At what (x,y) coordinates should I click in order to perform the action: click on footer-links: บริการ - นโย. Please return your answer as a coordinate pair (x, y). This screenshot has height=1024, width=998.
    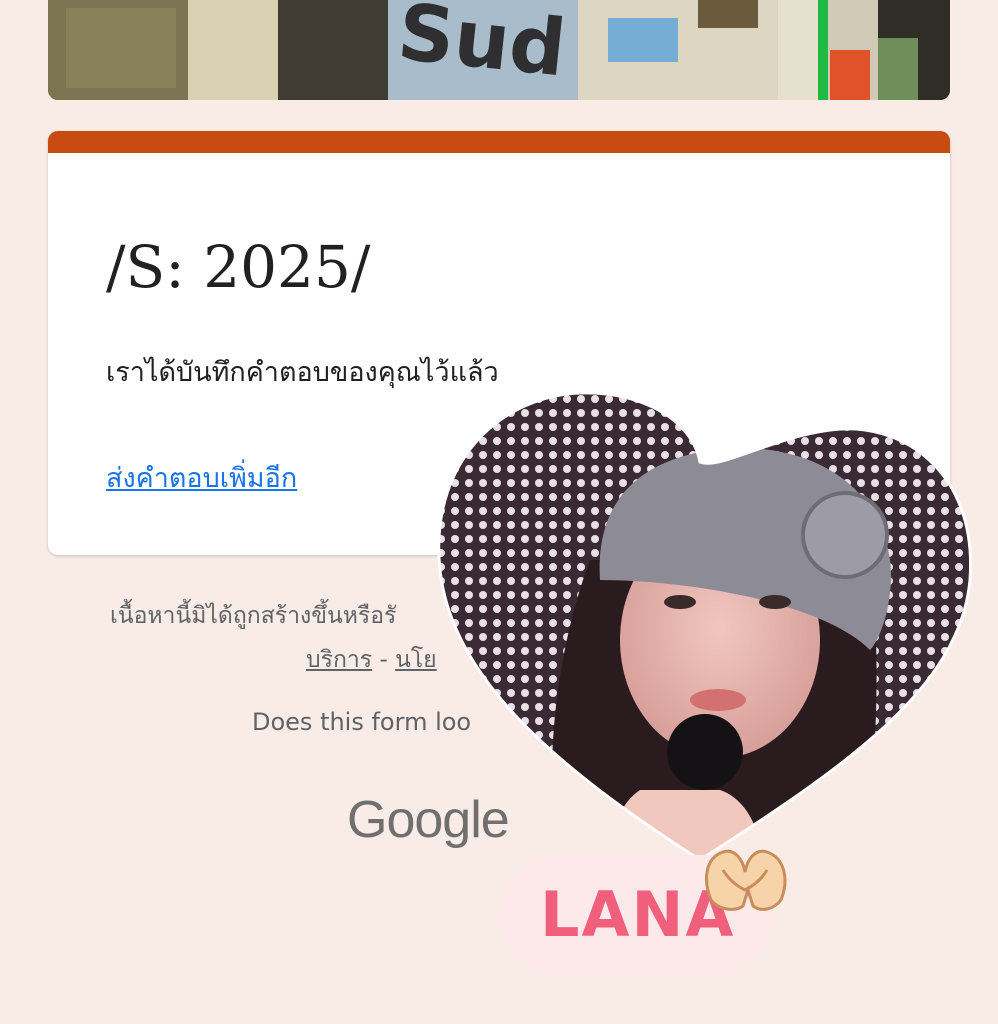
    Looking at the image, I should click on (371, 660).